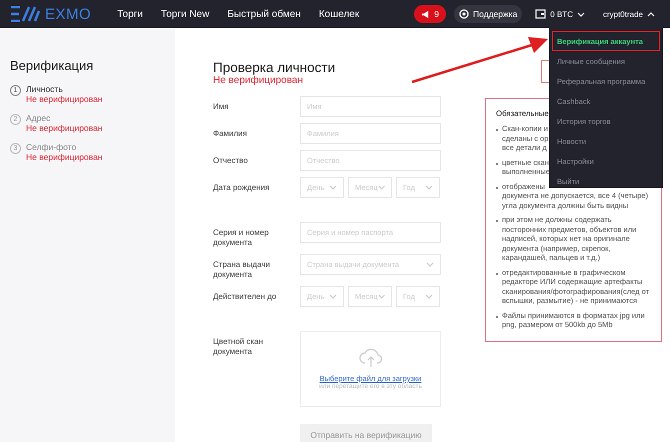 The height and width of the screenshot is (442, 670). I want to click on logo-icon, so click(25, 14).